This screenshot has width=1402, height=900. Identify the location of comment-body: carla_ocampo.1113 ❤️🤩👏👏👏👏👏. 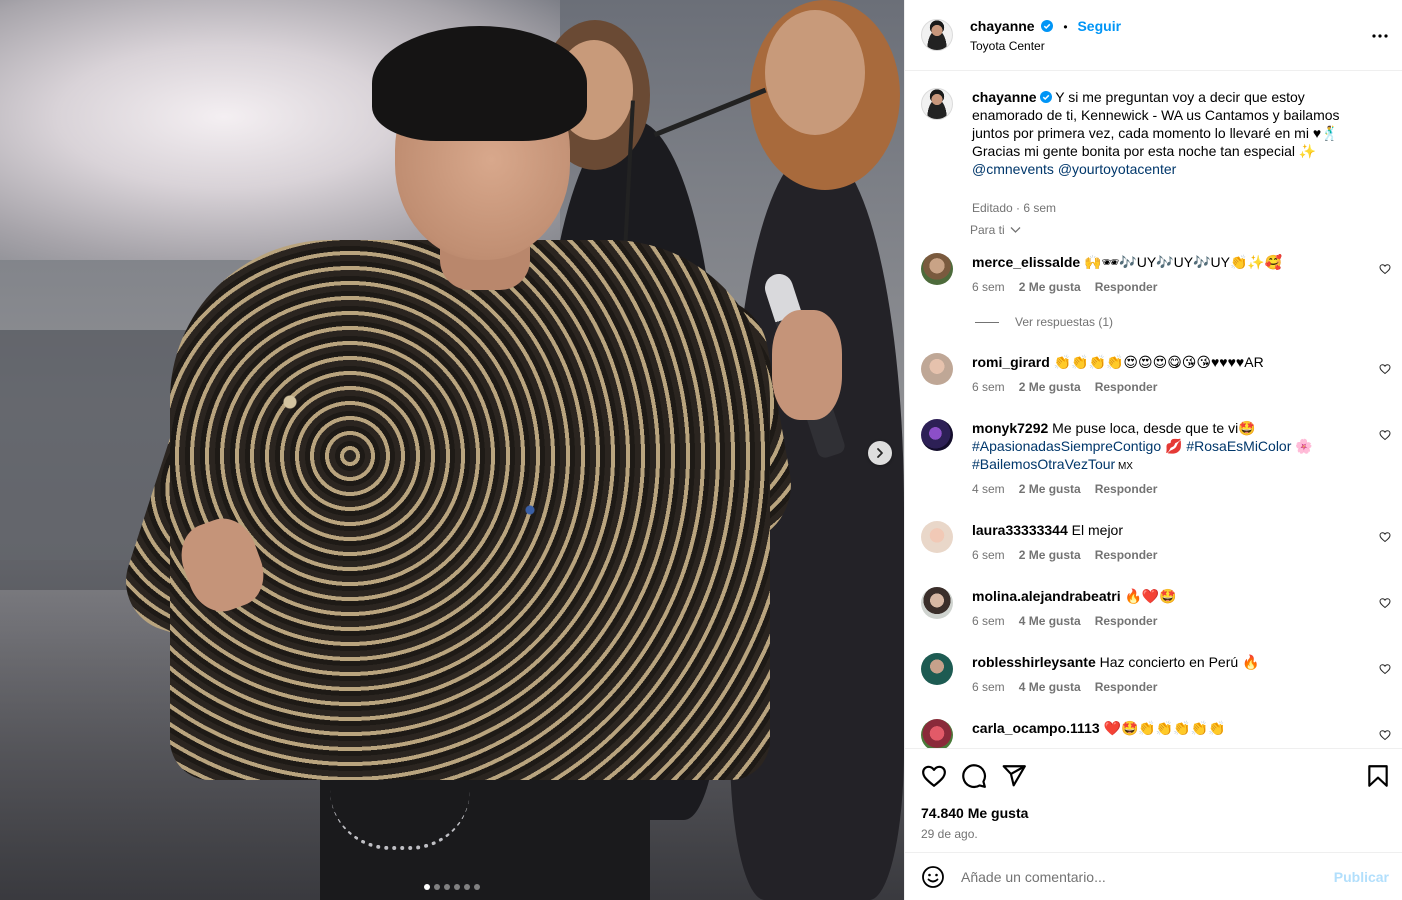
(1162, 728).